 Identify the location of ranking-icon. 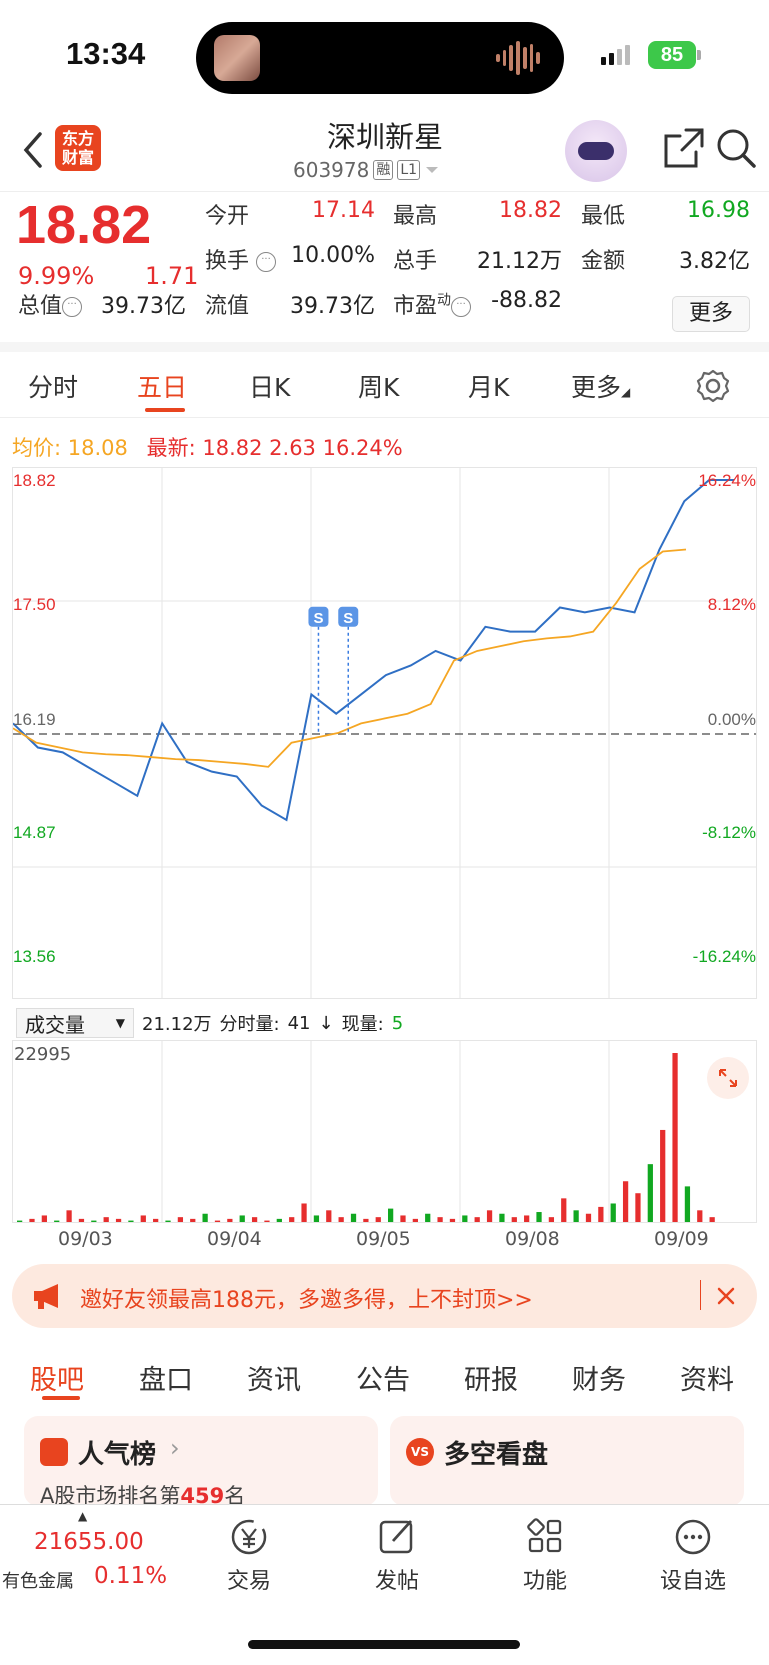
(54, 1452).